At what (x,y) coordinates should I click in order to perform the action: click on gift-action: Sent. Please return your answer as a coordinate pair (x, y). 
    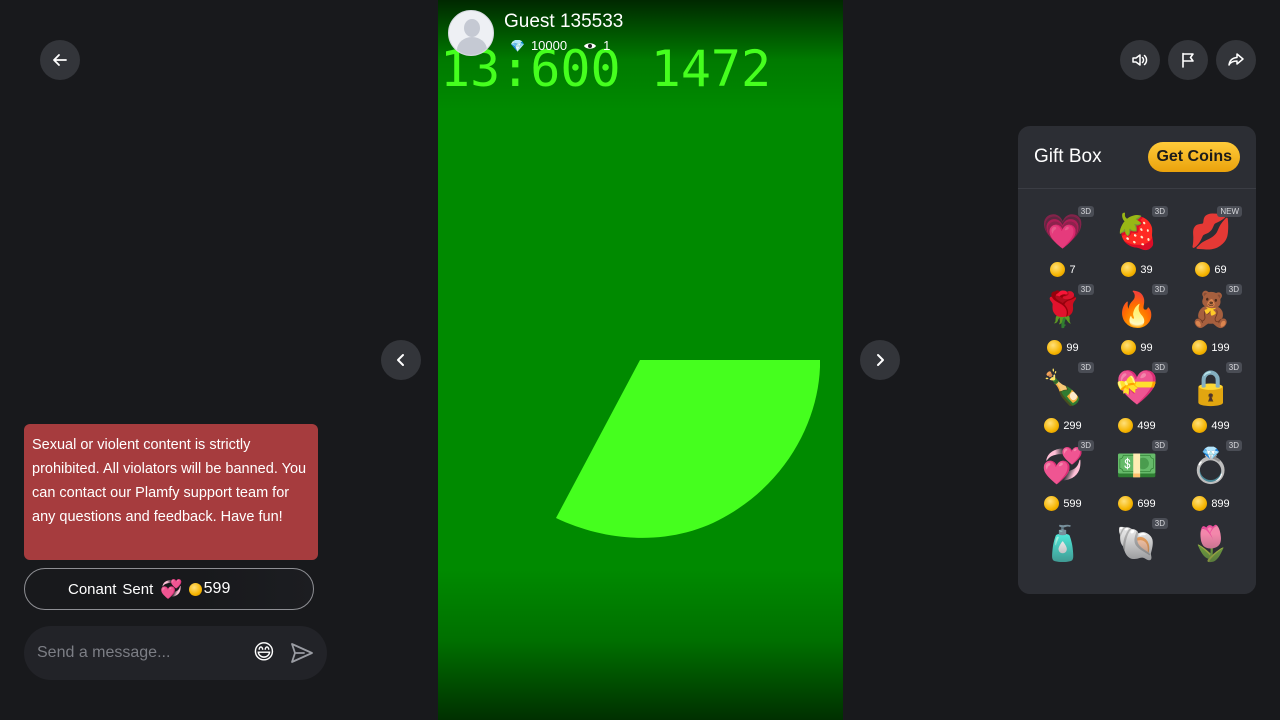
    Looking at the image, I should click on (138, 589).